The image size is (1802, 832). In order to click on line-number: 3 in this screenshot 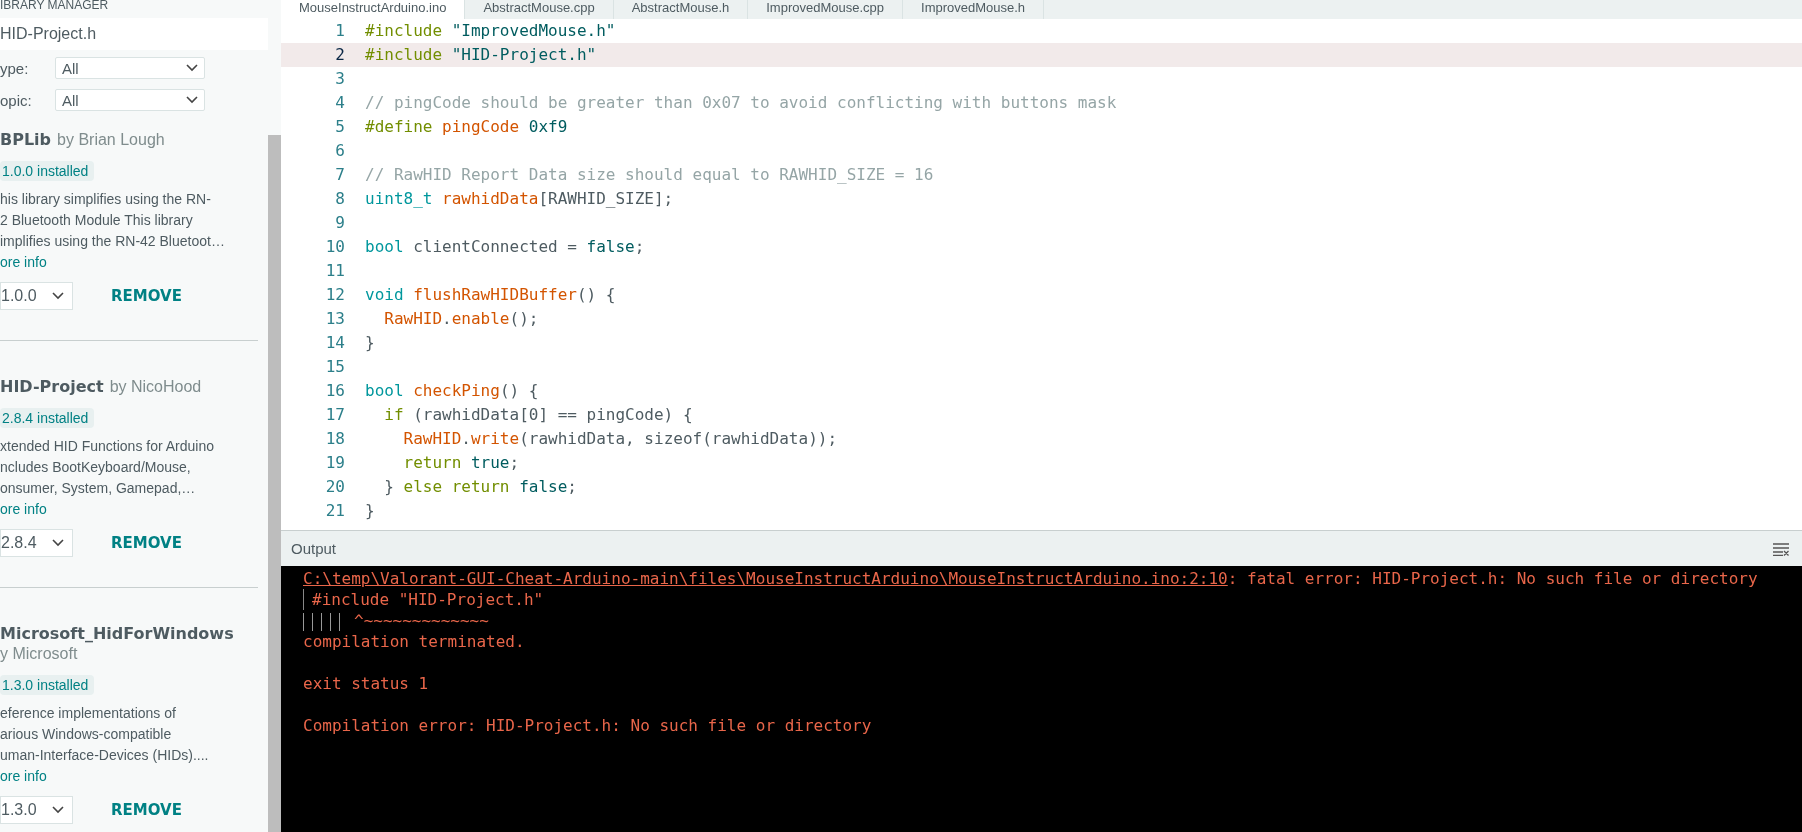, I will do `click(340, 79)`.